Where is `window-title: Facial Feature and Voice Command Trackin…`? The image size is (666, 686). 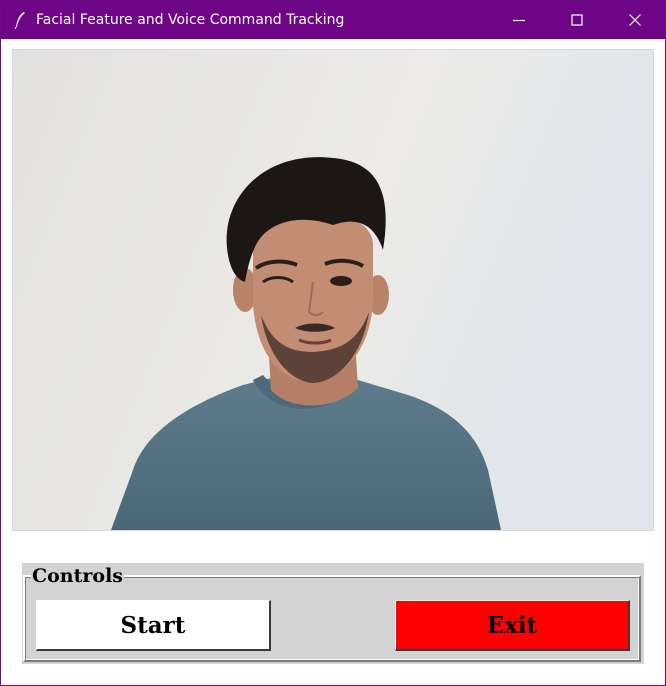 window-title: Facial Feature and Voice Command Trackin… is located at coordinates (190, 20).